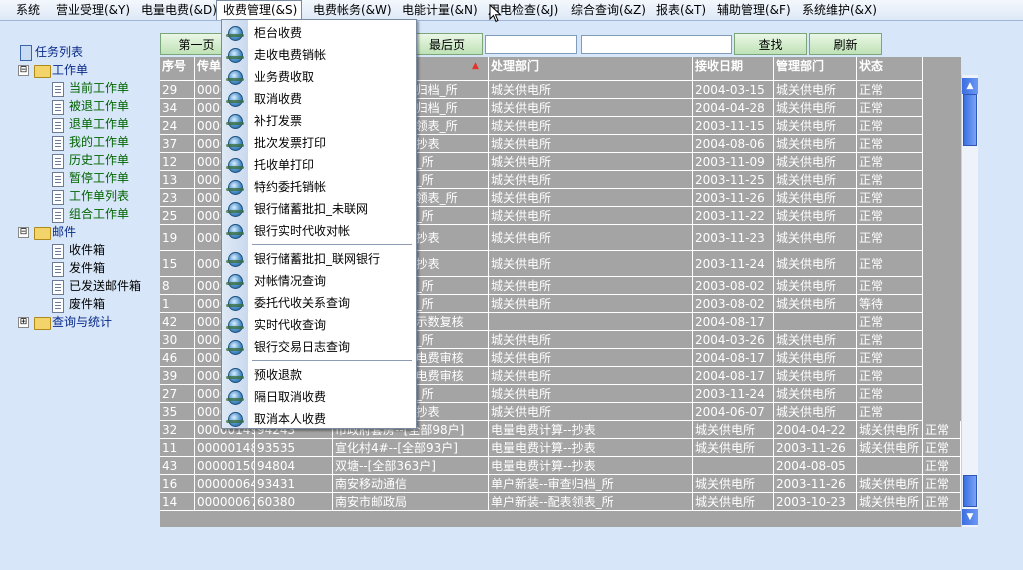 This screenshot has height=570, width=1023. What do you see at coordinates (96, 286) in the screenshot?
I see `tree-item: 已发送邮件箱` at bounding box center [96, 286].